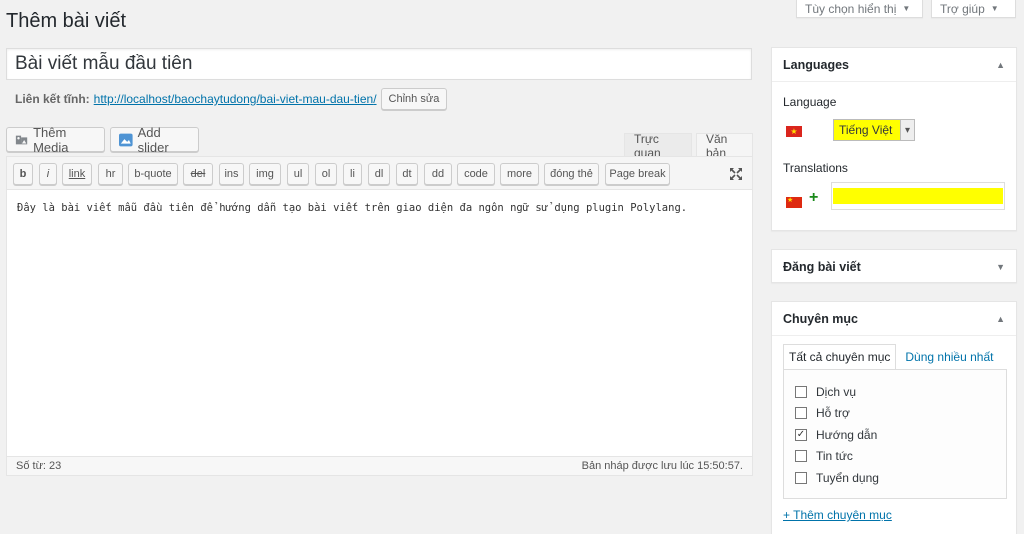 This screenshot has width=1024, height=534. I want to click on publish-box: Đăng bài viết ▼, so click(894, 266).